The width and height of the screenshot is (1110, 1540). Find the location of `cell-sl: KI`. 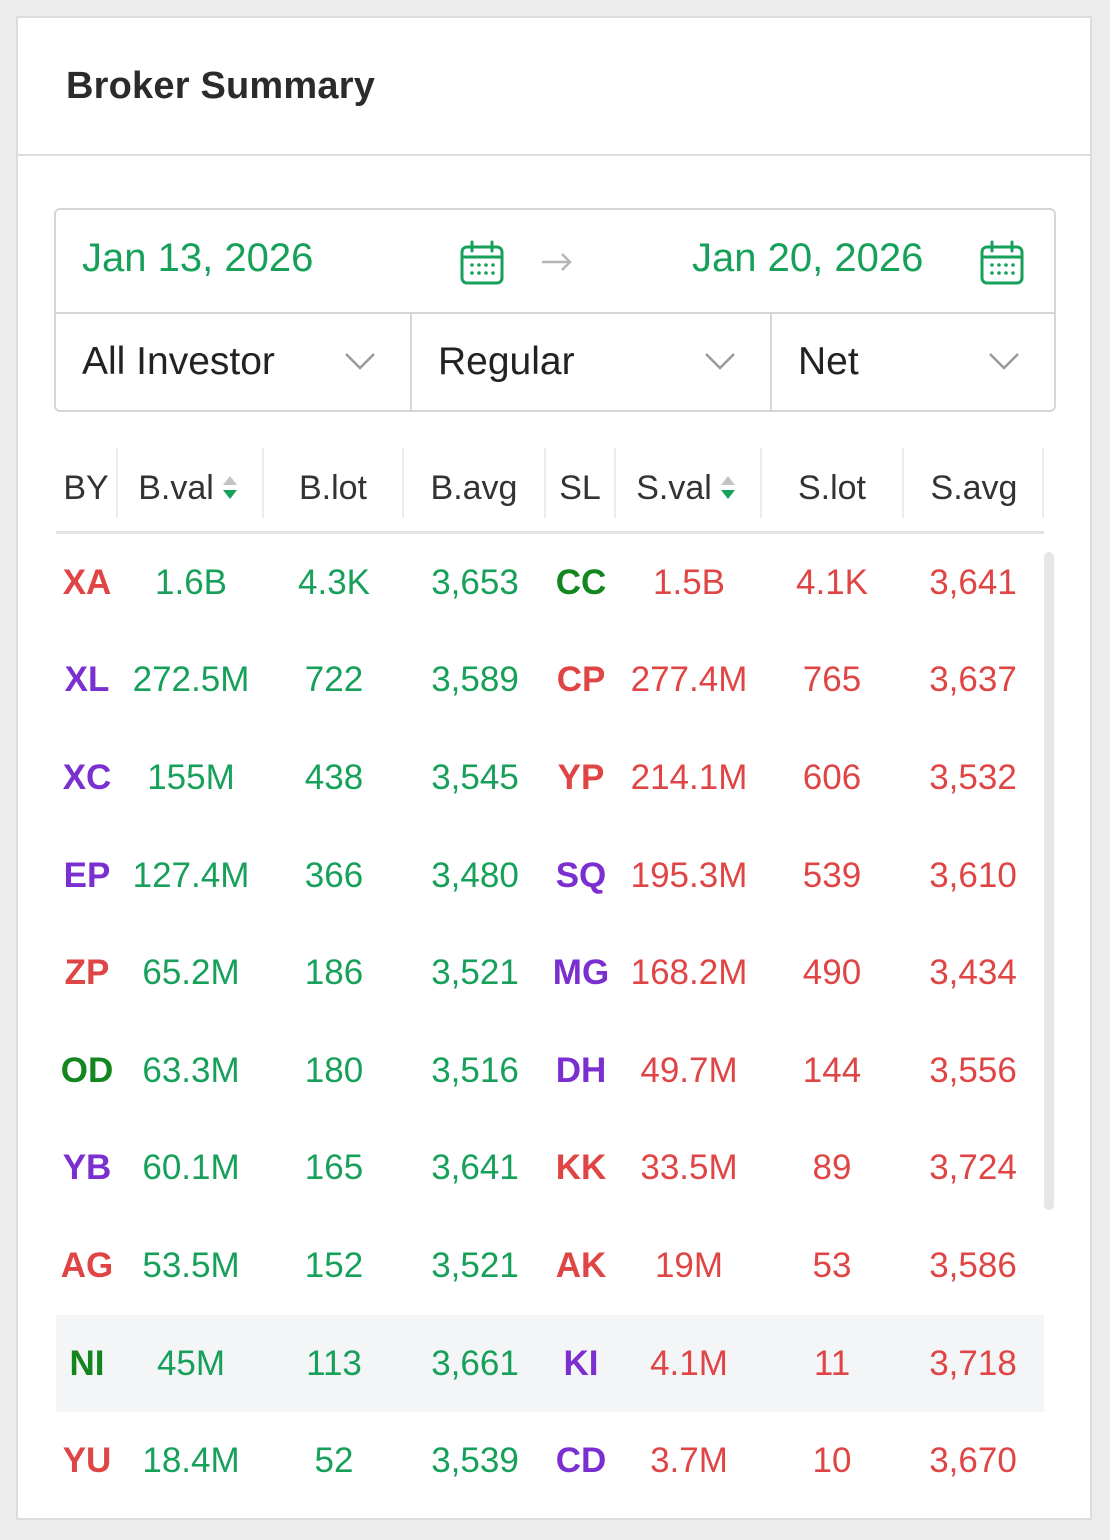

cell-sl: KI is located at coordinates (581, 1364).